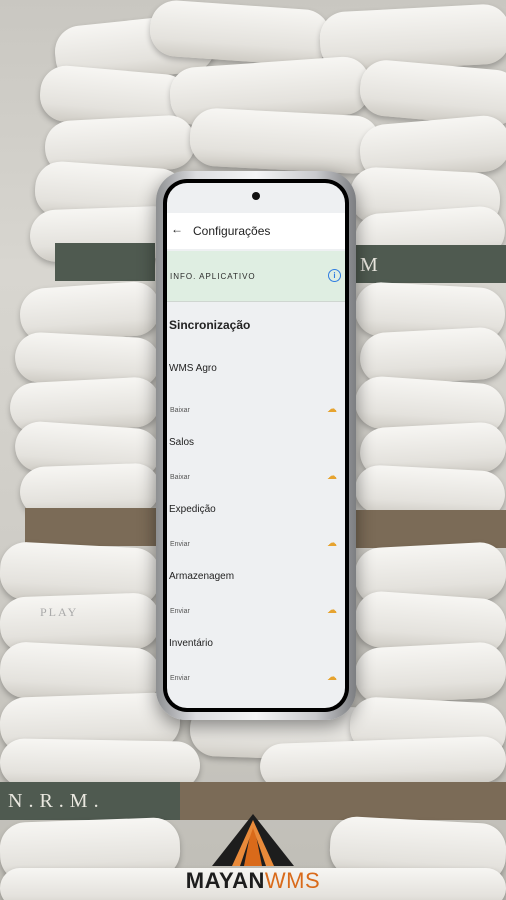  I want to click on brand-name: MAYANWMS, so click(253, 881).